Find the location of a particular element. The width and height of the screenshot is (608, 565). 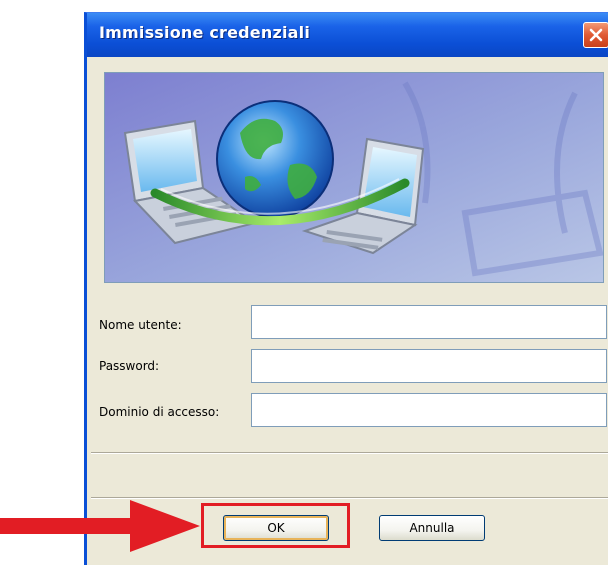

cancel-button: Annulla is located at coordinates (432, 528).